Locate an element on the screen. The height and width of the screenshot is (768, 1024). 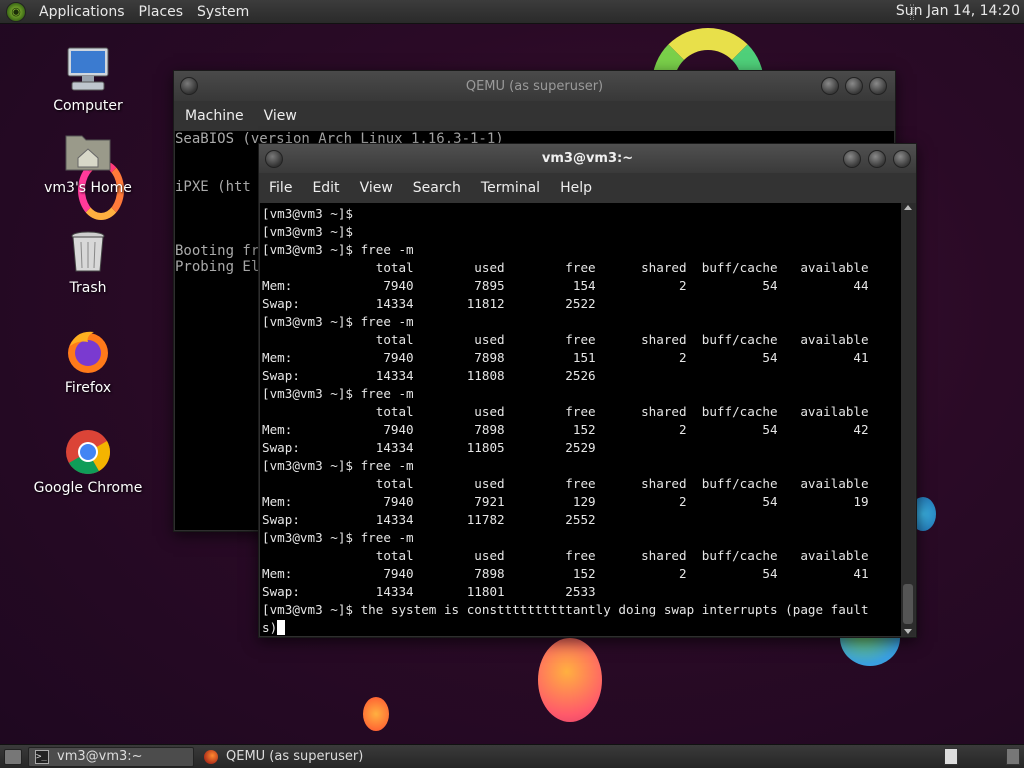
scrollbar-thumb is located at coordinates (908, 604).